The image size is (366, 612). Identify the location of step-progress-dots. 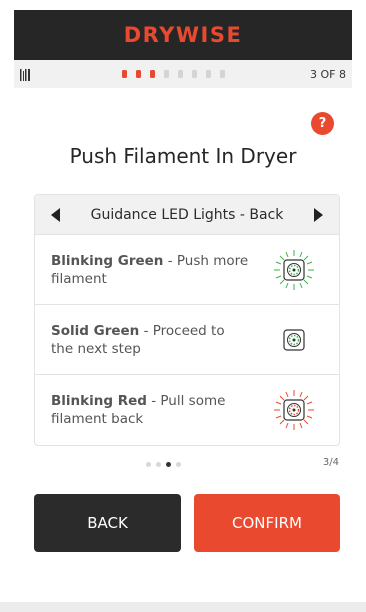
(173, 74).